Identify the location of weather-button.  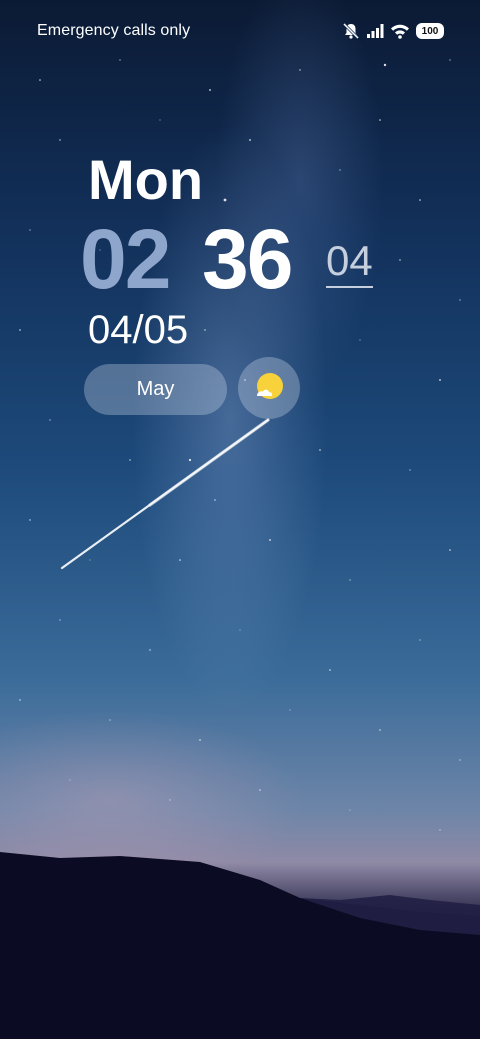
(269, 388).